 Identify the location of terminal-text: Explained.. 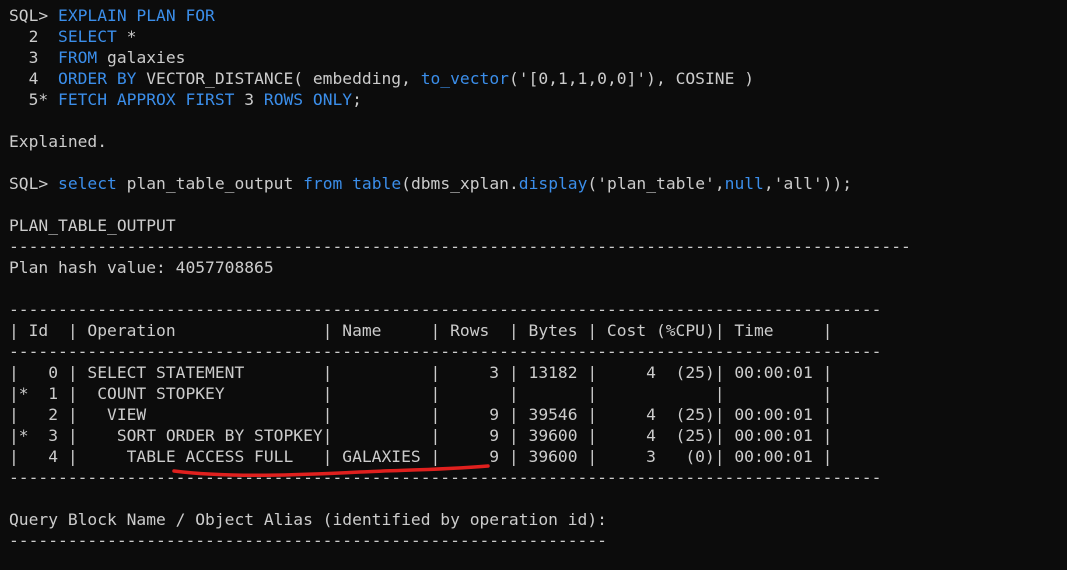
(58, 141).